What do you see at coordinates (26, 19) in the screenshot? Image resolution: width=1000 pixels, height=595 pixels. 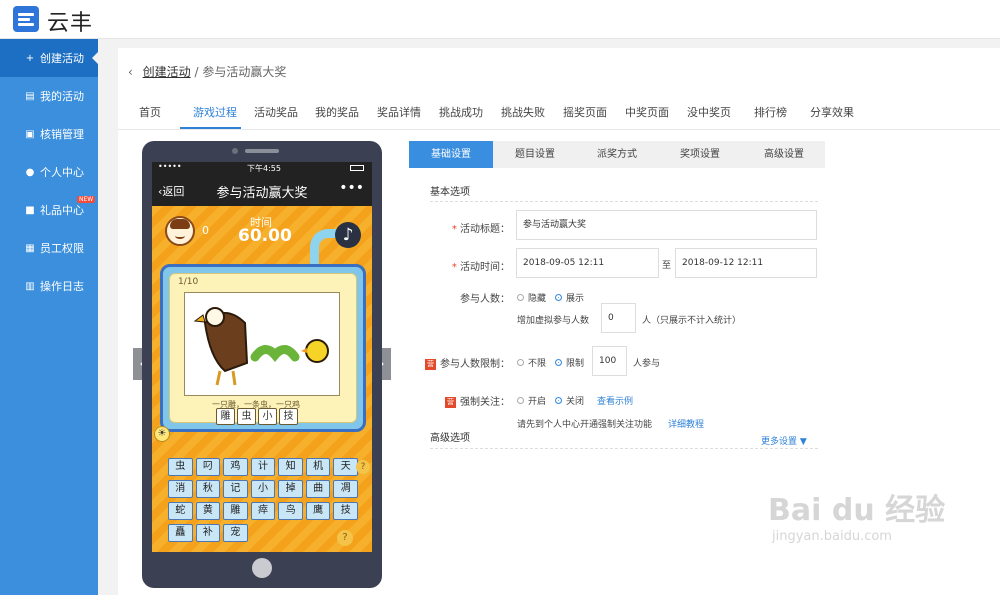 I see `logo-icon` at bounding box center [26, 19].